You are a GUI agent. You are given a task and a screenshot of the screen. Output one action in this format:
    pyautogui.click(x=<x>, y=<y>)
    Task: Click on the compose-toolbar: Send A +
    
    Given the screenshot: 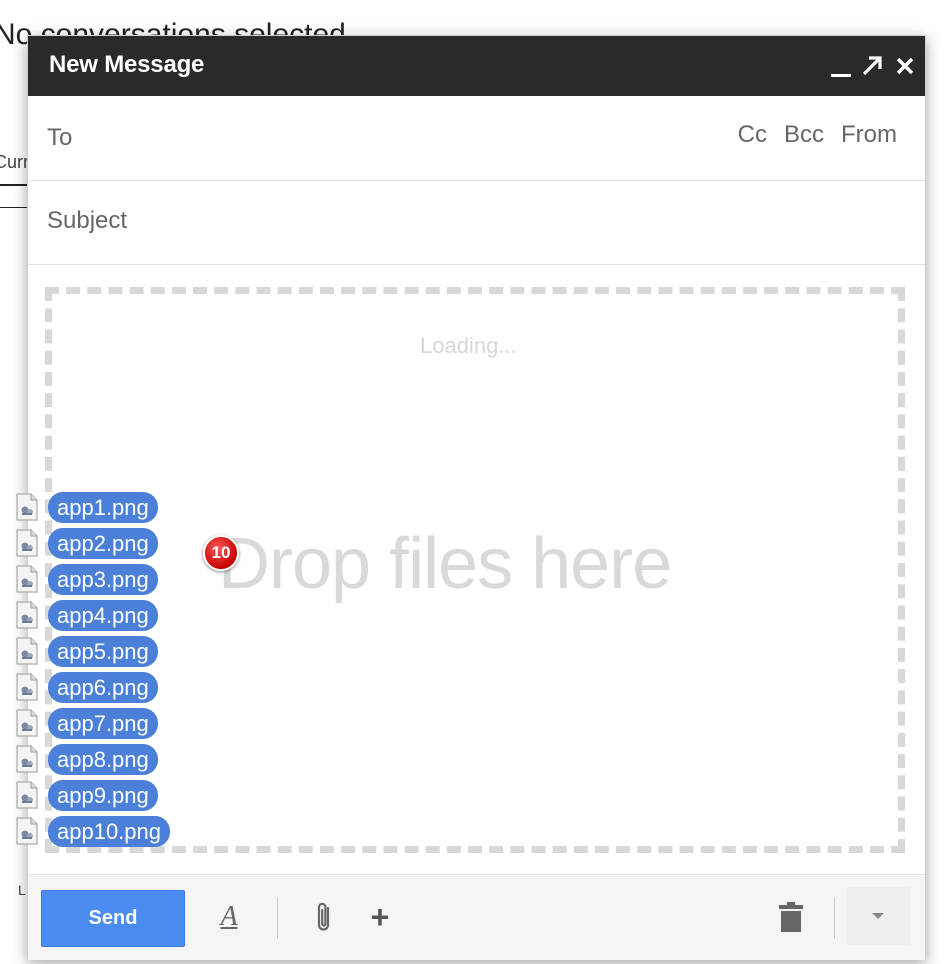 What is the action you would take?
    pyautogui.click(x=476, y=917)
    